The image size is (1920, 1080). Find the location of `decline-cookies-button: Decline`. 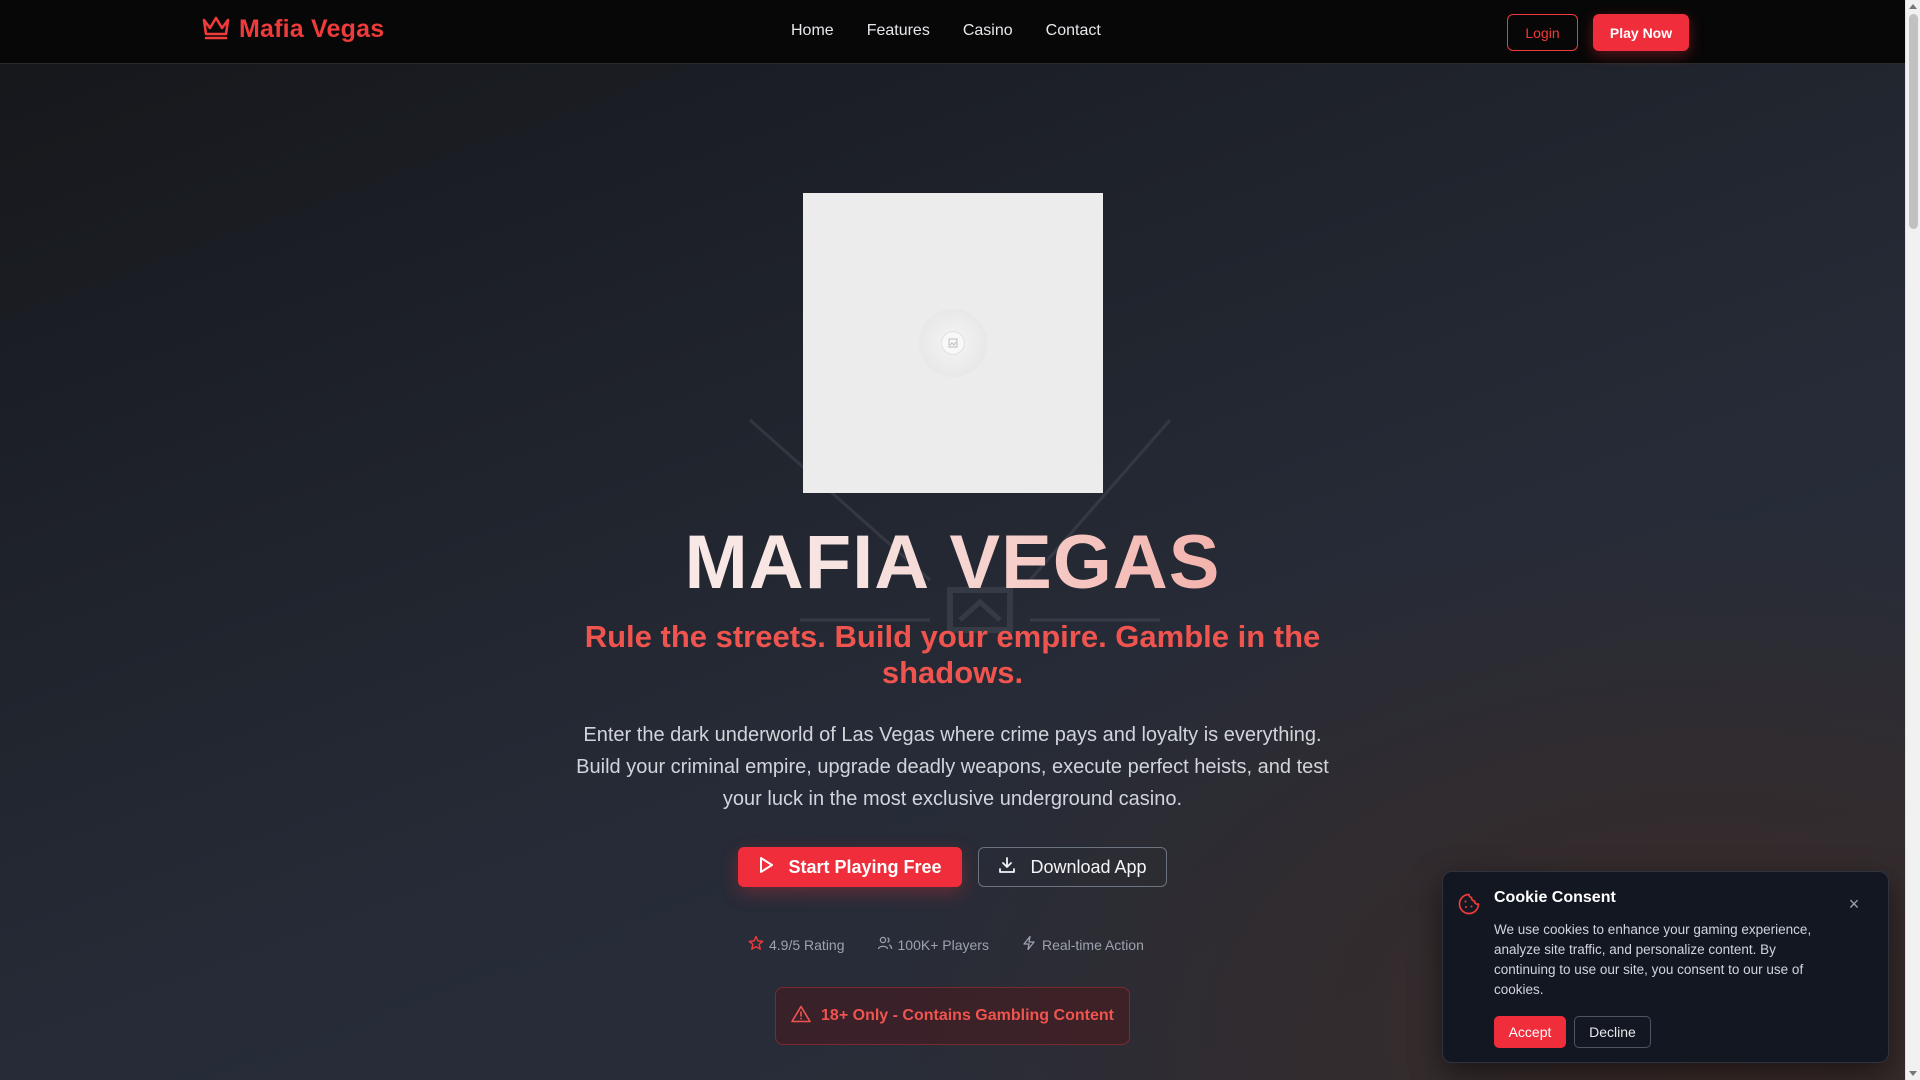

decline-cookies-button: Decline is located at coordinates (1612, 1032).